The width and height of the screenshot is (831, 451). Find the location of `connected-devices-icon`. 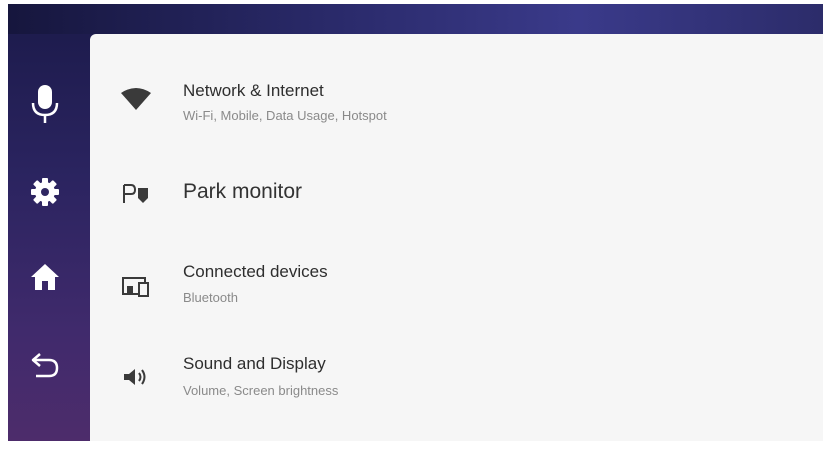

connected-devices-icon is located at coordinates (136, 287).